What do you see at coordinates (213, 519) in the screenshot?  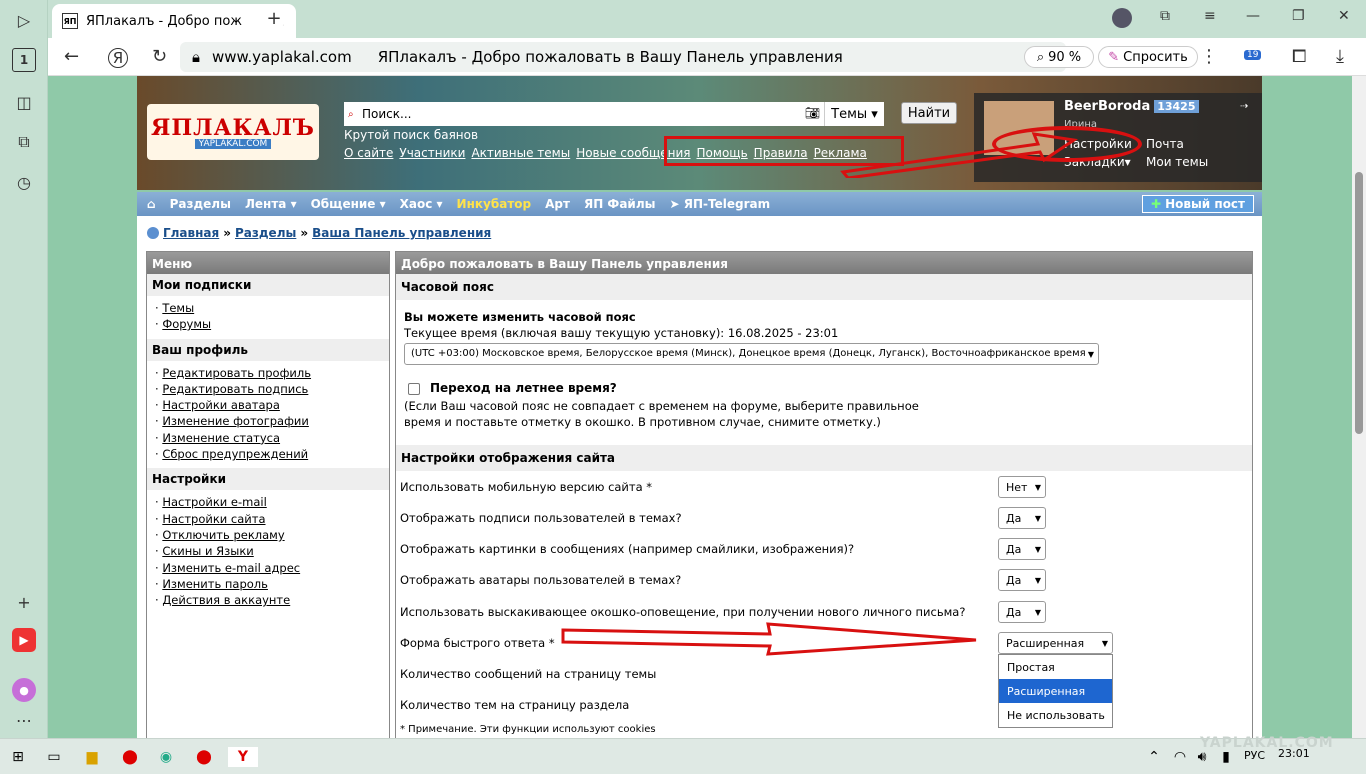 I see `menu-link: Настройки сайта` at bounding box center [213, 519].